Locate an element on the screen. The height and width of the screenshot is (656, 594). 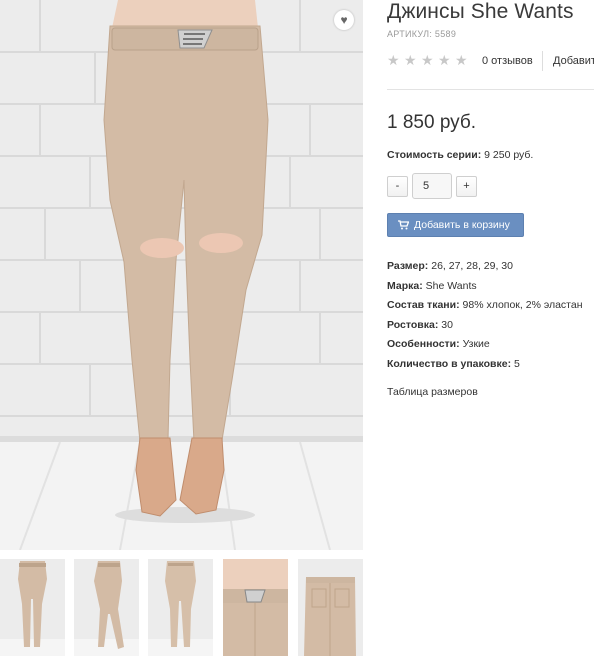
product-price: 1 850 руб. is located at coordinates (432, 122).